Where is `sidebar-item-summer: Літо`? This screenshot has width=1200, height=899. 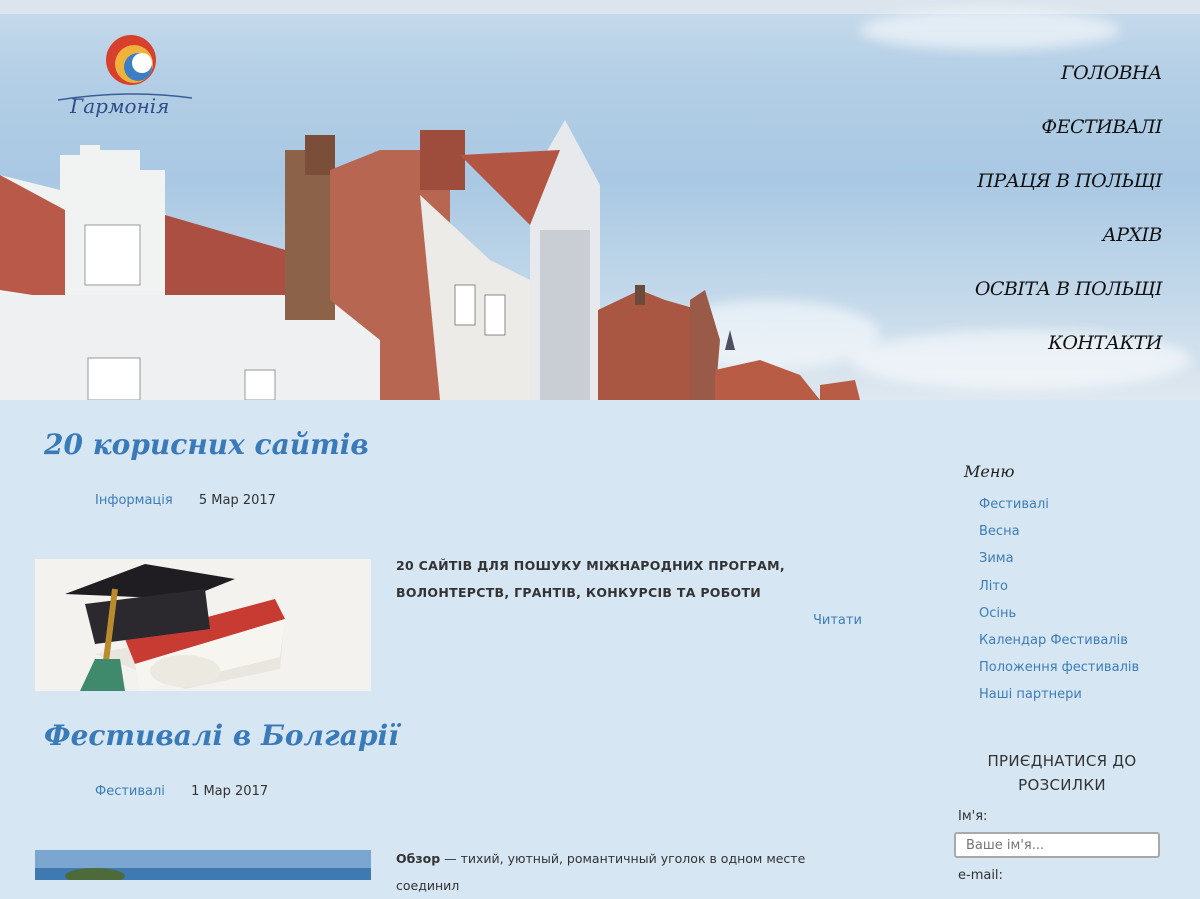
sidebar-item-summer: Літо is located at coordinates (1059, 589).